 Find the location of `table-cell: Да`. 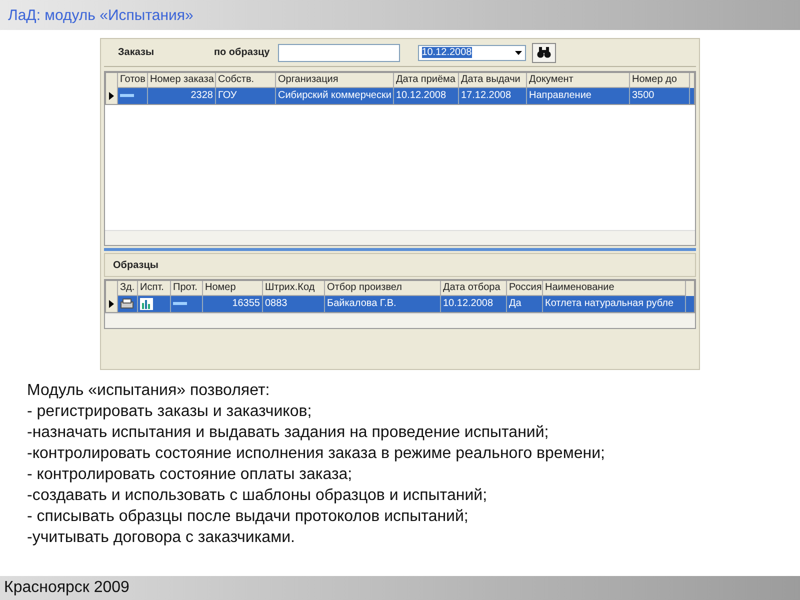

table-cell: Да is located at coordinates (525, 304).